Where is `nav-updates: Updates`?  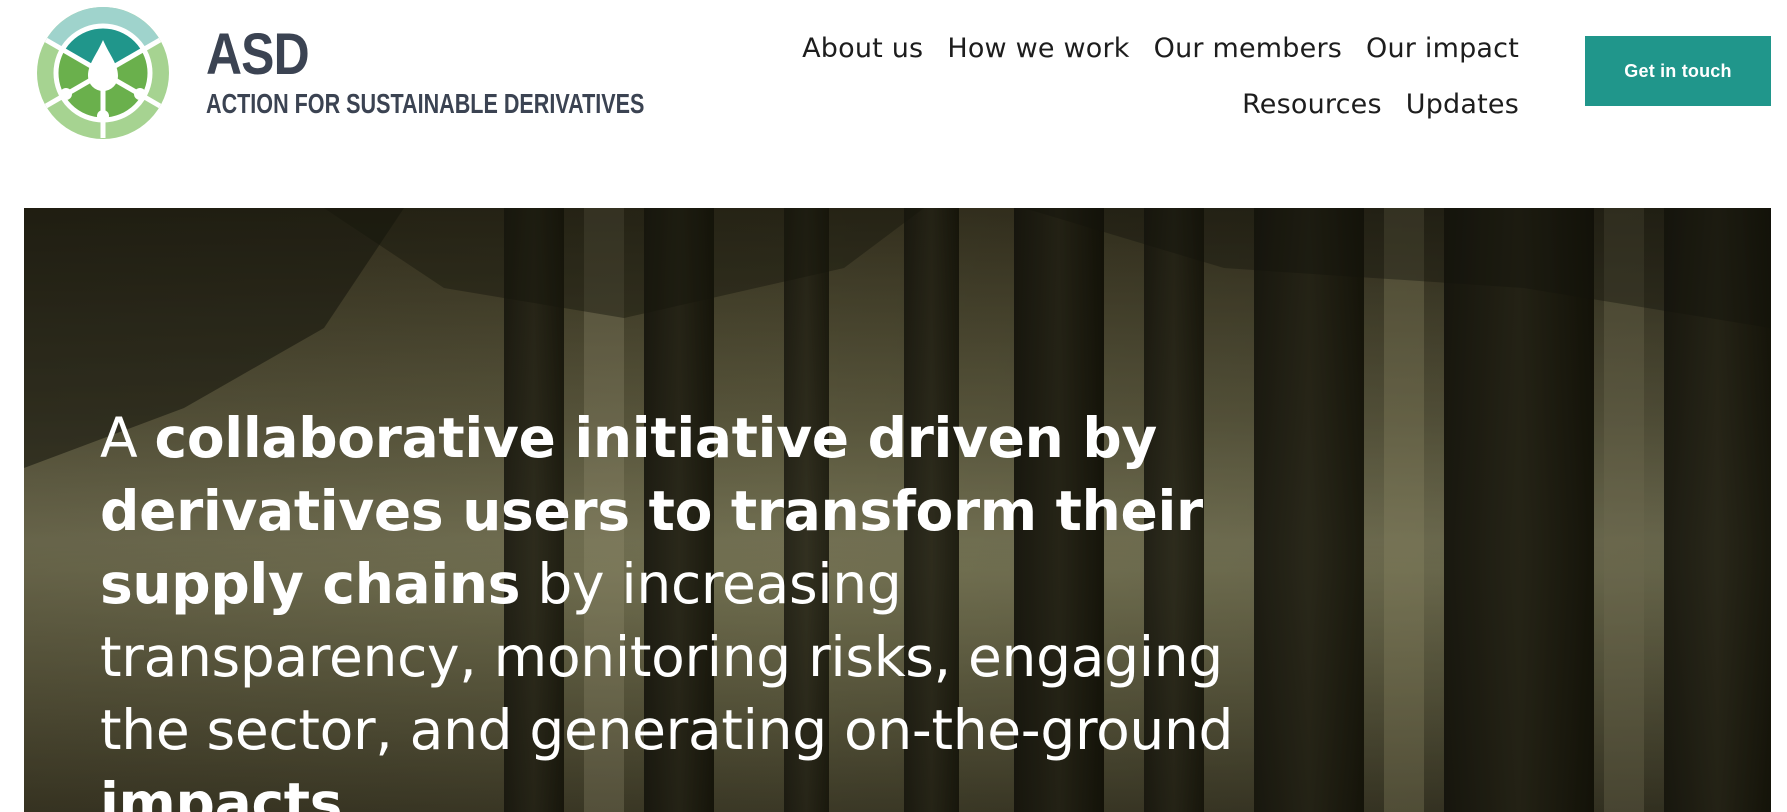 nav-updates: Updates is located at coordinates (1462, 104).